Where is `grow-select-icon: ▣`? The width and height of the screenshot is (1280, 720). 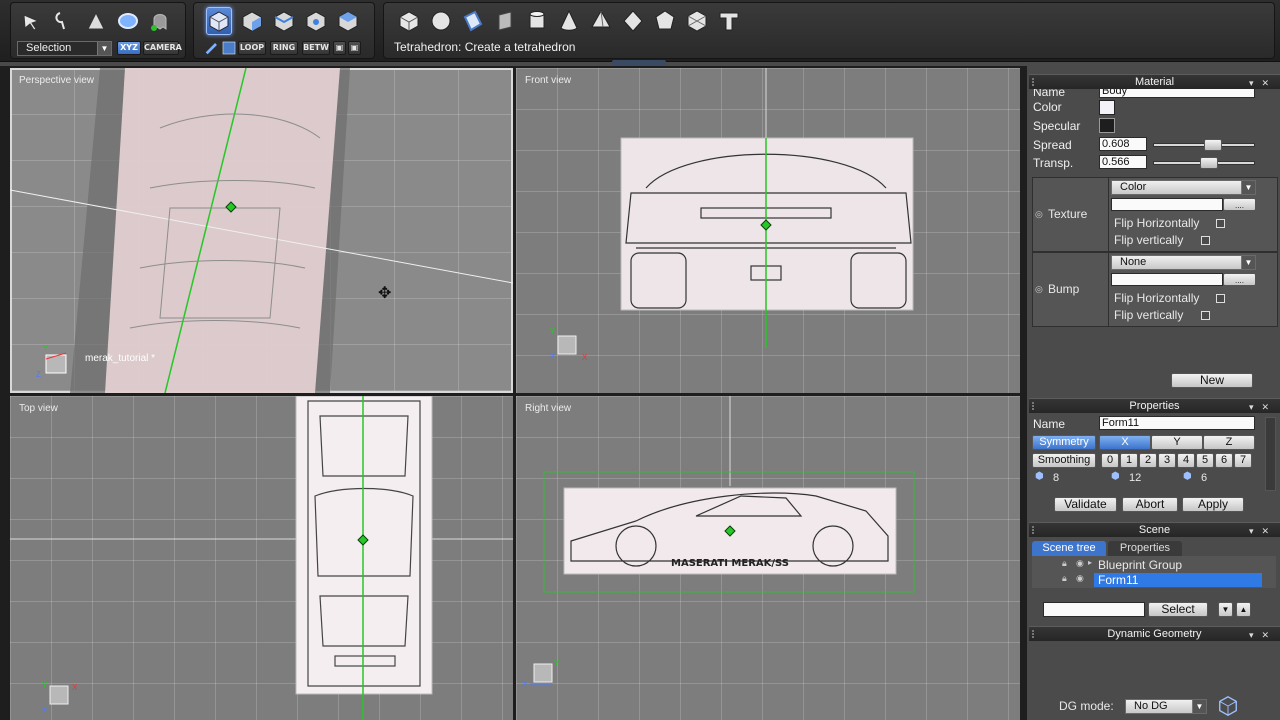
grow-select-icon: ▣ is located at coordinates (339, 48).